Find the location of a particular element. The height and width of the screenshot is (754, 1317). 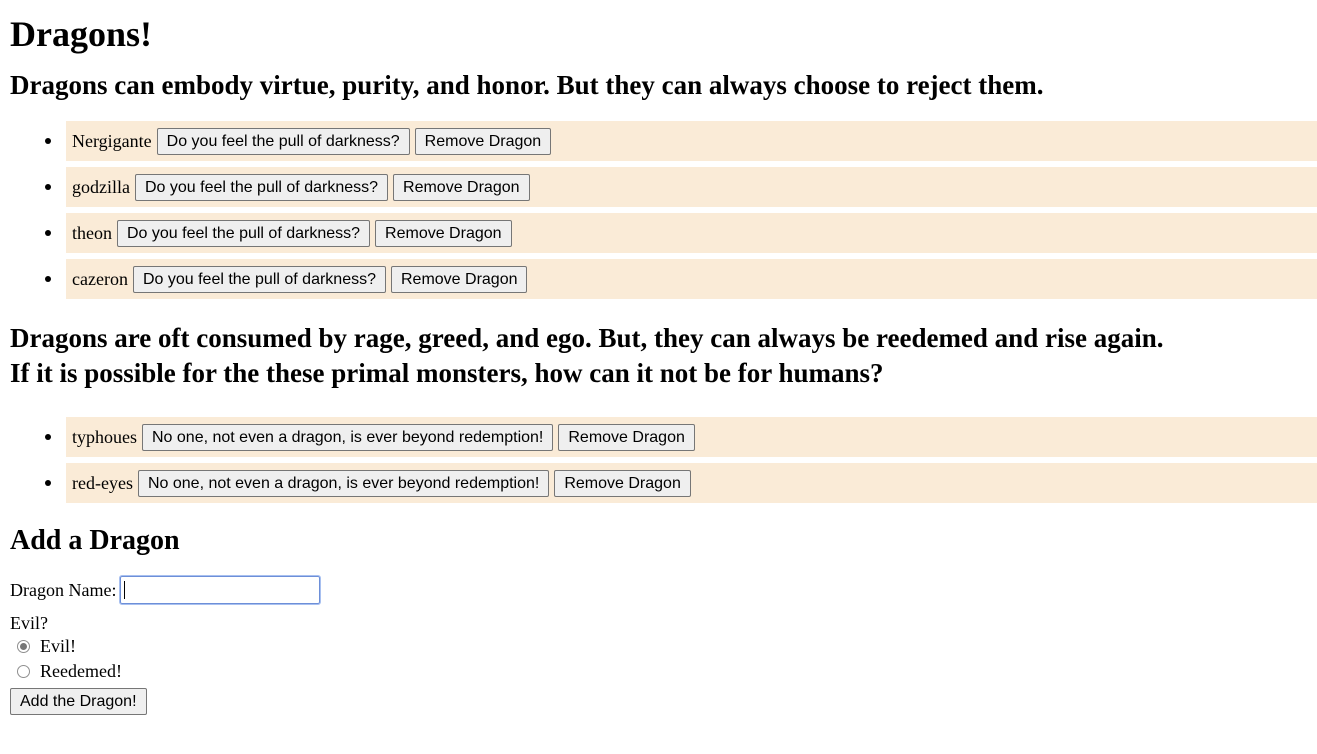

radio-redeemed-label: Reedemed! is located at coordinates (81, 671).